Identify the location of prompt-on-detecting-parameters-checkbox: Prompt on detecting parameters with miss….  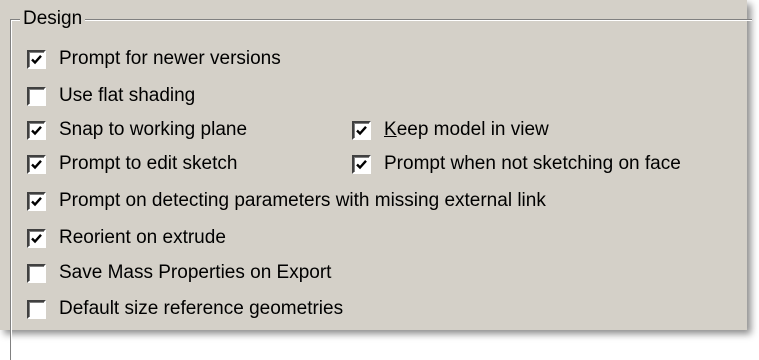
(286, 201).